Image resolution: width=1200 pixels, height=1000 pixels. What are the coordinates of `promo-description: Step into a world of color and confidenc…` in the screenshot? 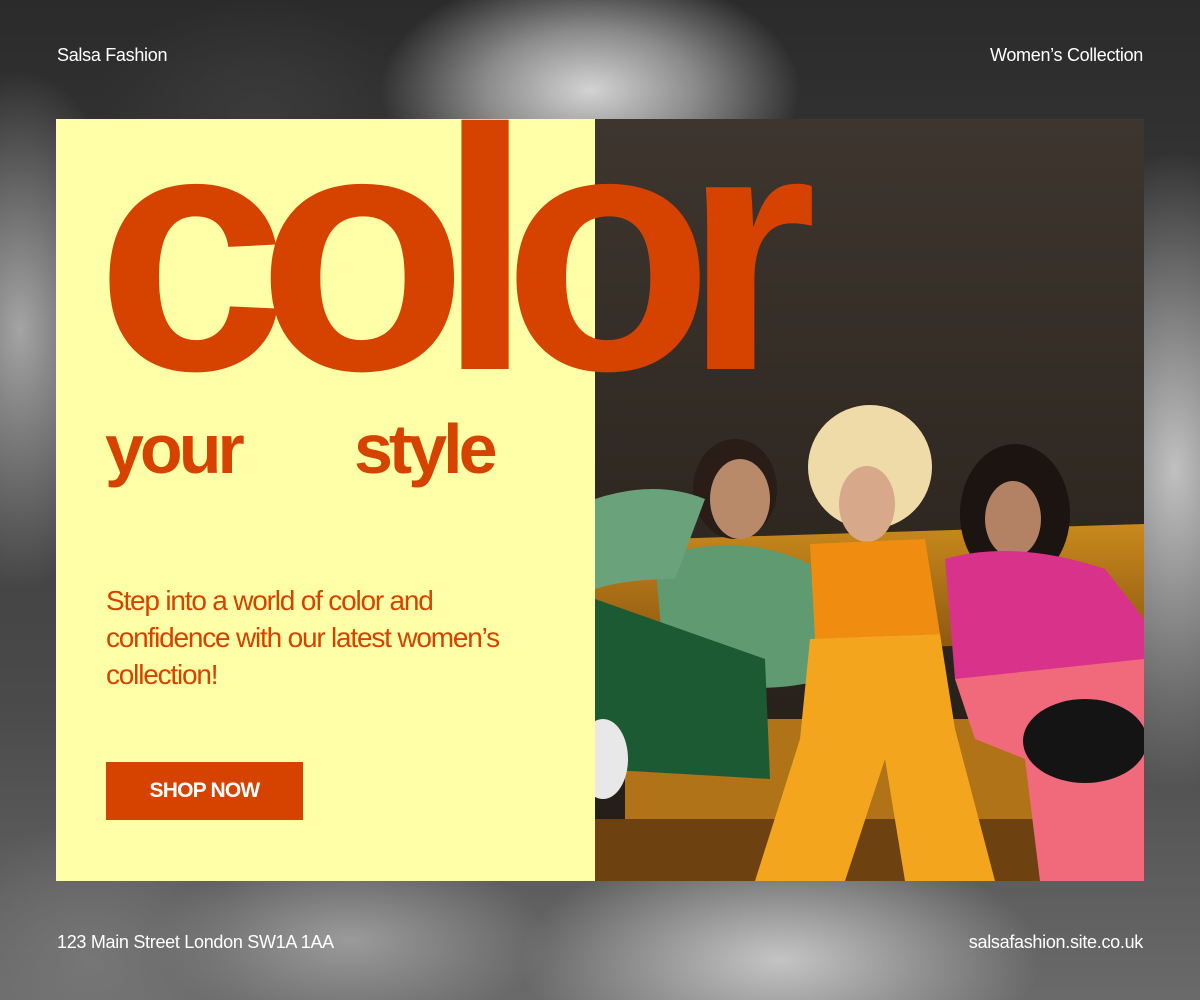 It's located at (303, 637).